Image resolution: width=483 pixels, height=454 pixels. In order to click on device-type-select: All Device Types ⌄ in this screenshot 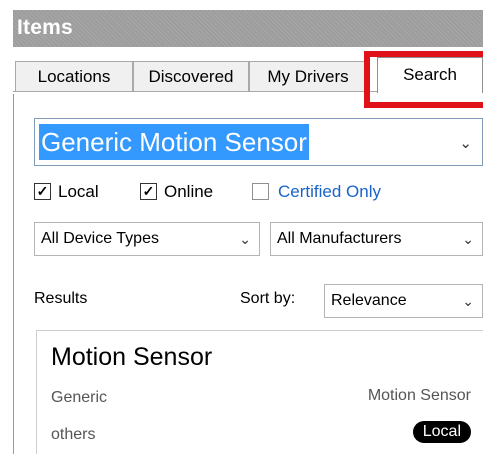, I will do `click(147, 239)`.